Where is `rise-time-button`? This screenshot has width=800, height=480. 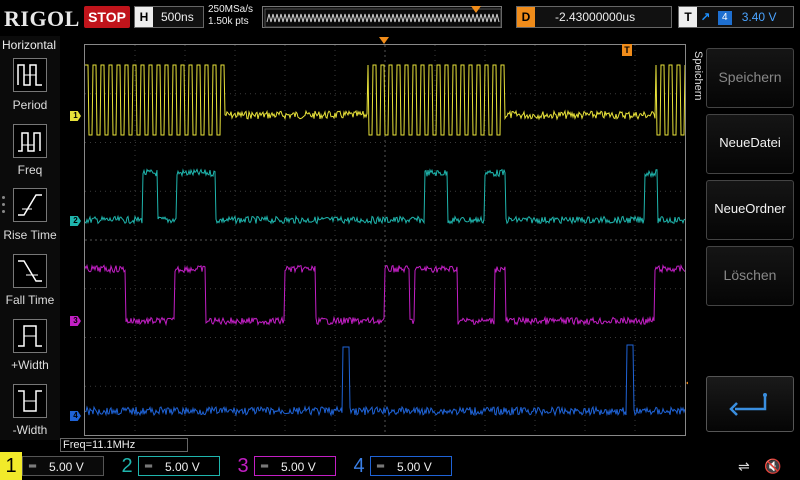 rise-time-button is located at coordinates (30, 205).